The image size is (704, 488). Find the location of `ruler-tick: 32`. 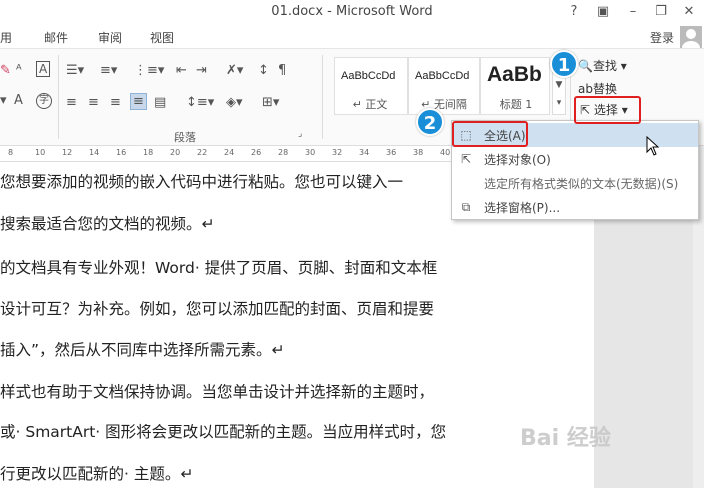

ruler-tick: 32 is located at coordinates (337, 152).